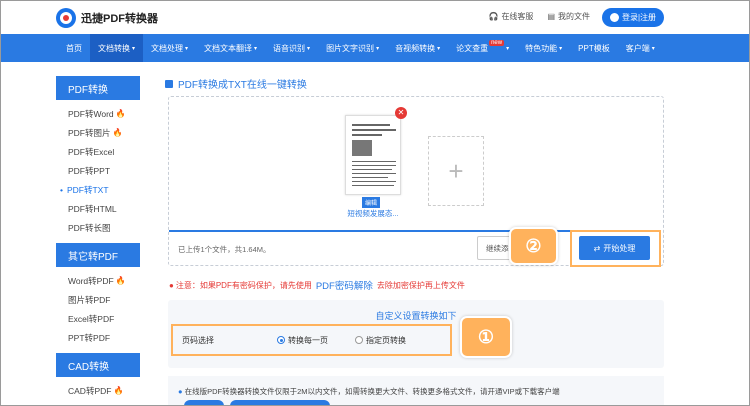  What do you see at coordinates (281, 340) in the screenshot?
I see `radio-selected-icon` at bounding box center [281, 340].